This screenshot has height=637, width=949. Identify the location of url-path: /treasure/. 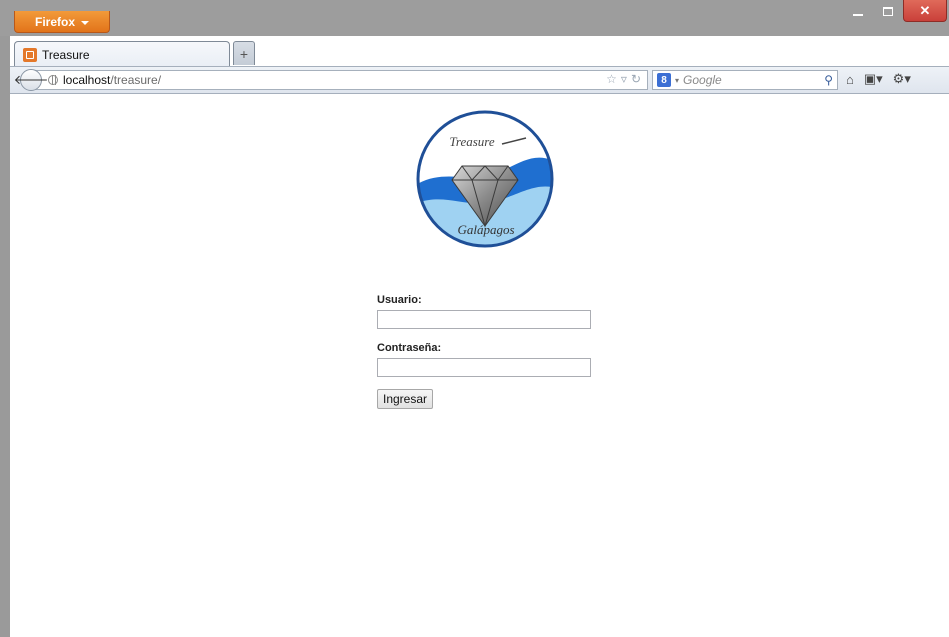
(136, 80).